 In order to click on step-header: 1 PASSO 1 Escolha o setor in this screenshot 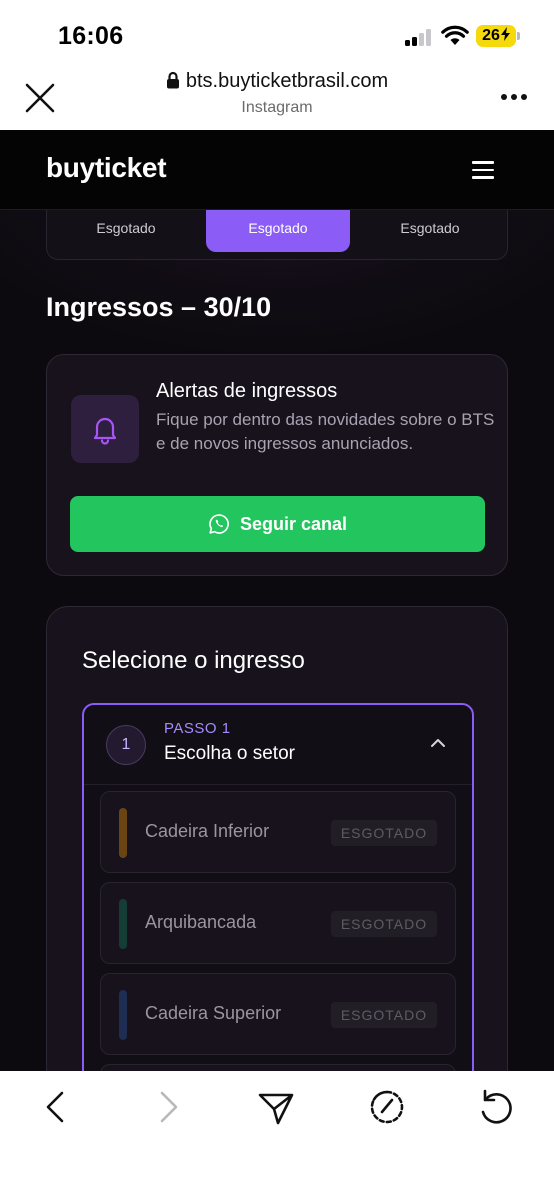, I will do `click(278, 745)`.